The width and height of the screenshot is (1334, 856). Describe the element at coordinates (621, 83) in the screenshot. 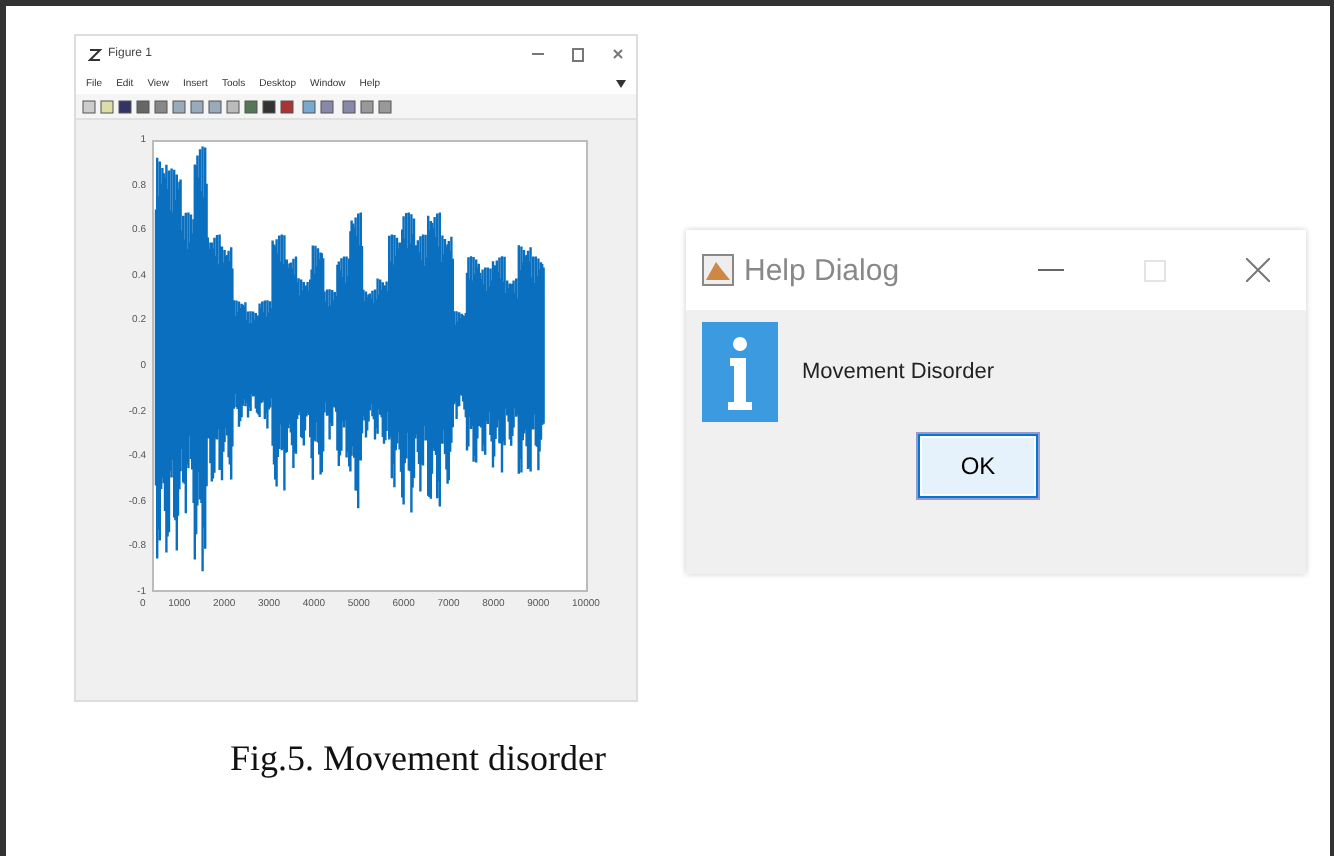

I see `dropdown-icon` at that location.